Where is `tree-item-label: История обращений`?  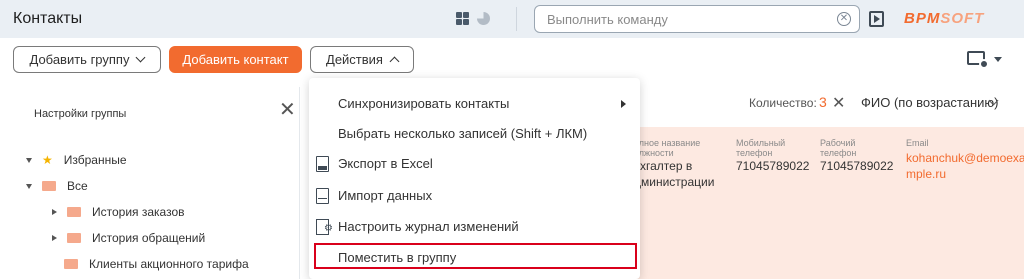
tree-item-label: История обращений is located at coordinates (149, 238).